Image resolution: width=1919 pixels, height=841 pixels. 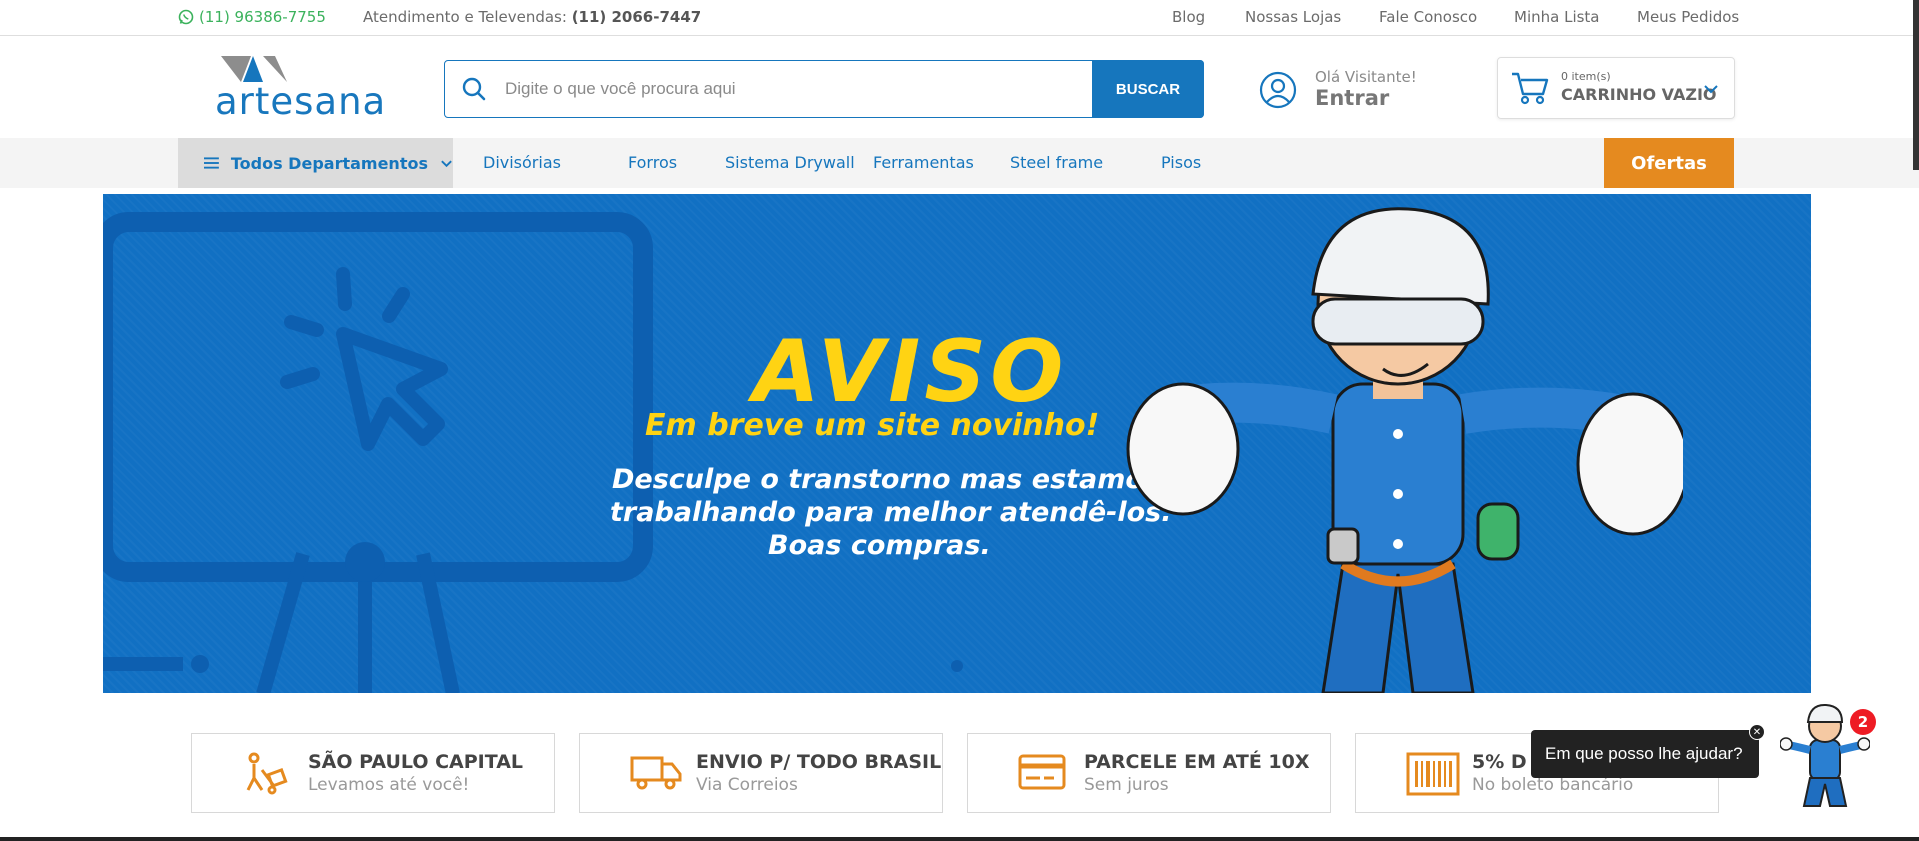 I want to click on cart-item-count: 0 item(s), so click(x=1586, y=76).